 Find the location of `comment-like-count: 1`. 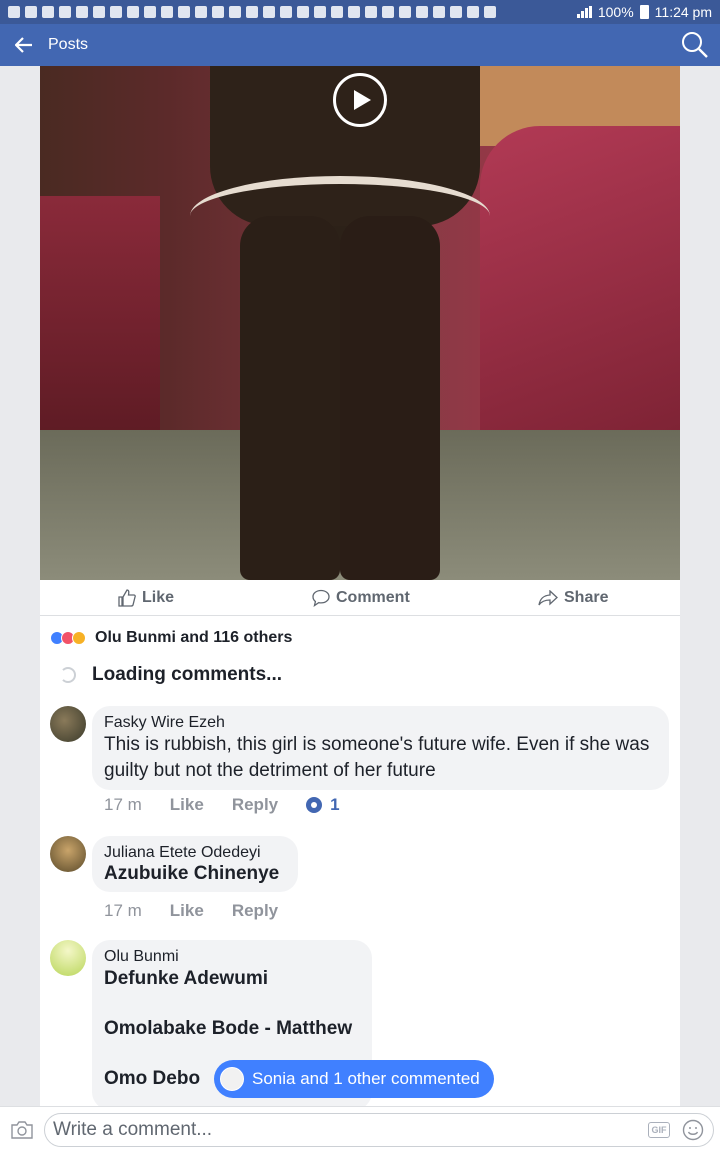

comment-like-count: 1 is located at coordinates (323, 805).